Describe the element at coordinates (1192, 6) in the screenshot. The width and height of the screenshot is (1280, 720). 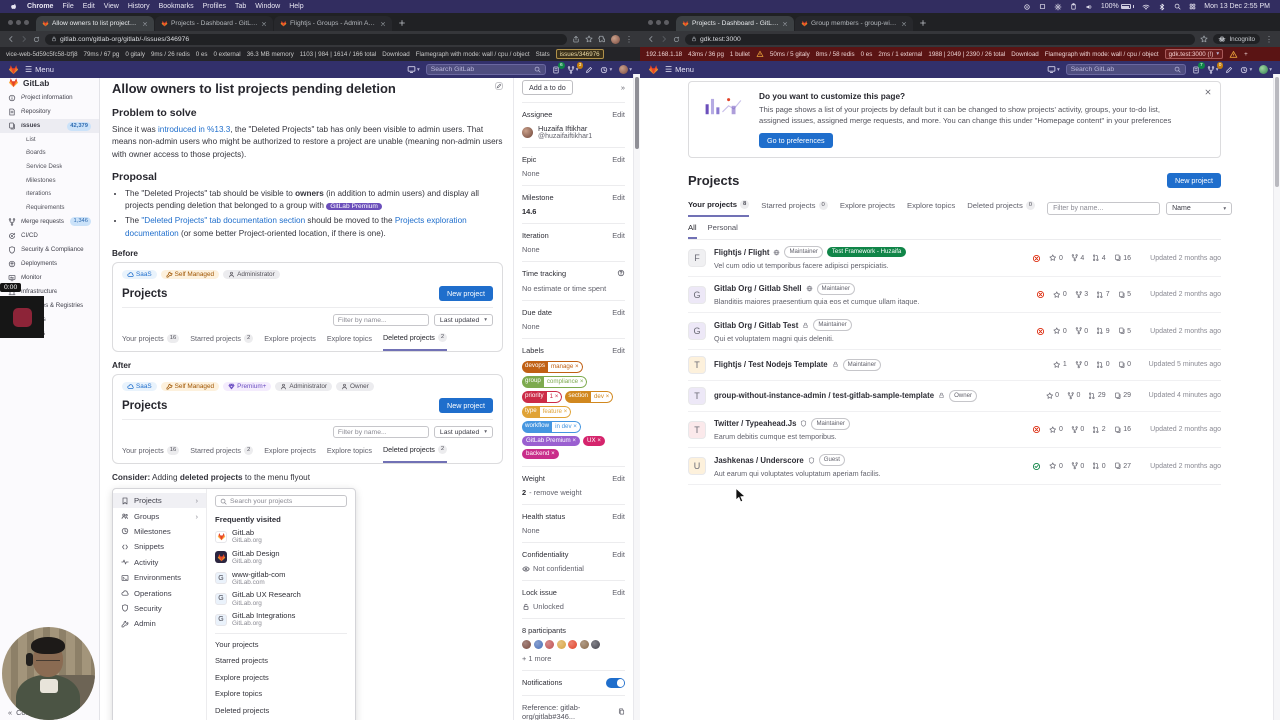
I see `control-center-icon` at that location.